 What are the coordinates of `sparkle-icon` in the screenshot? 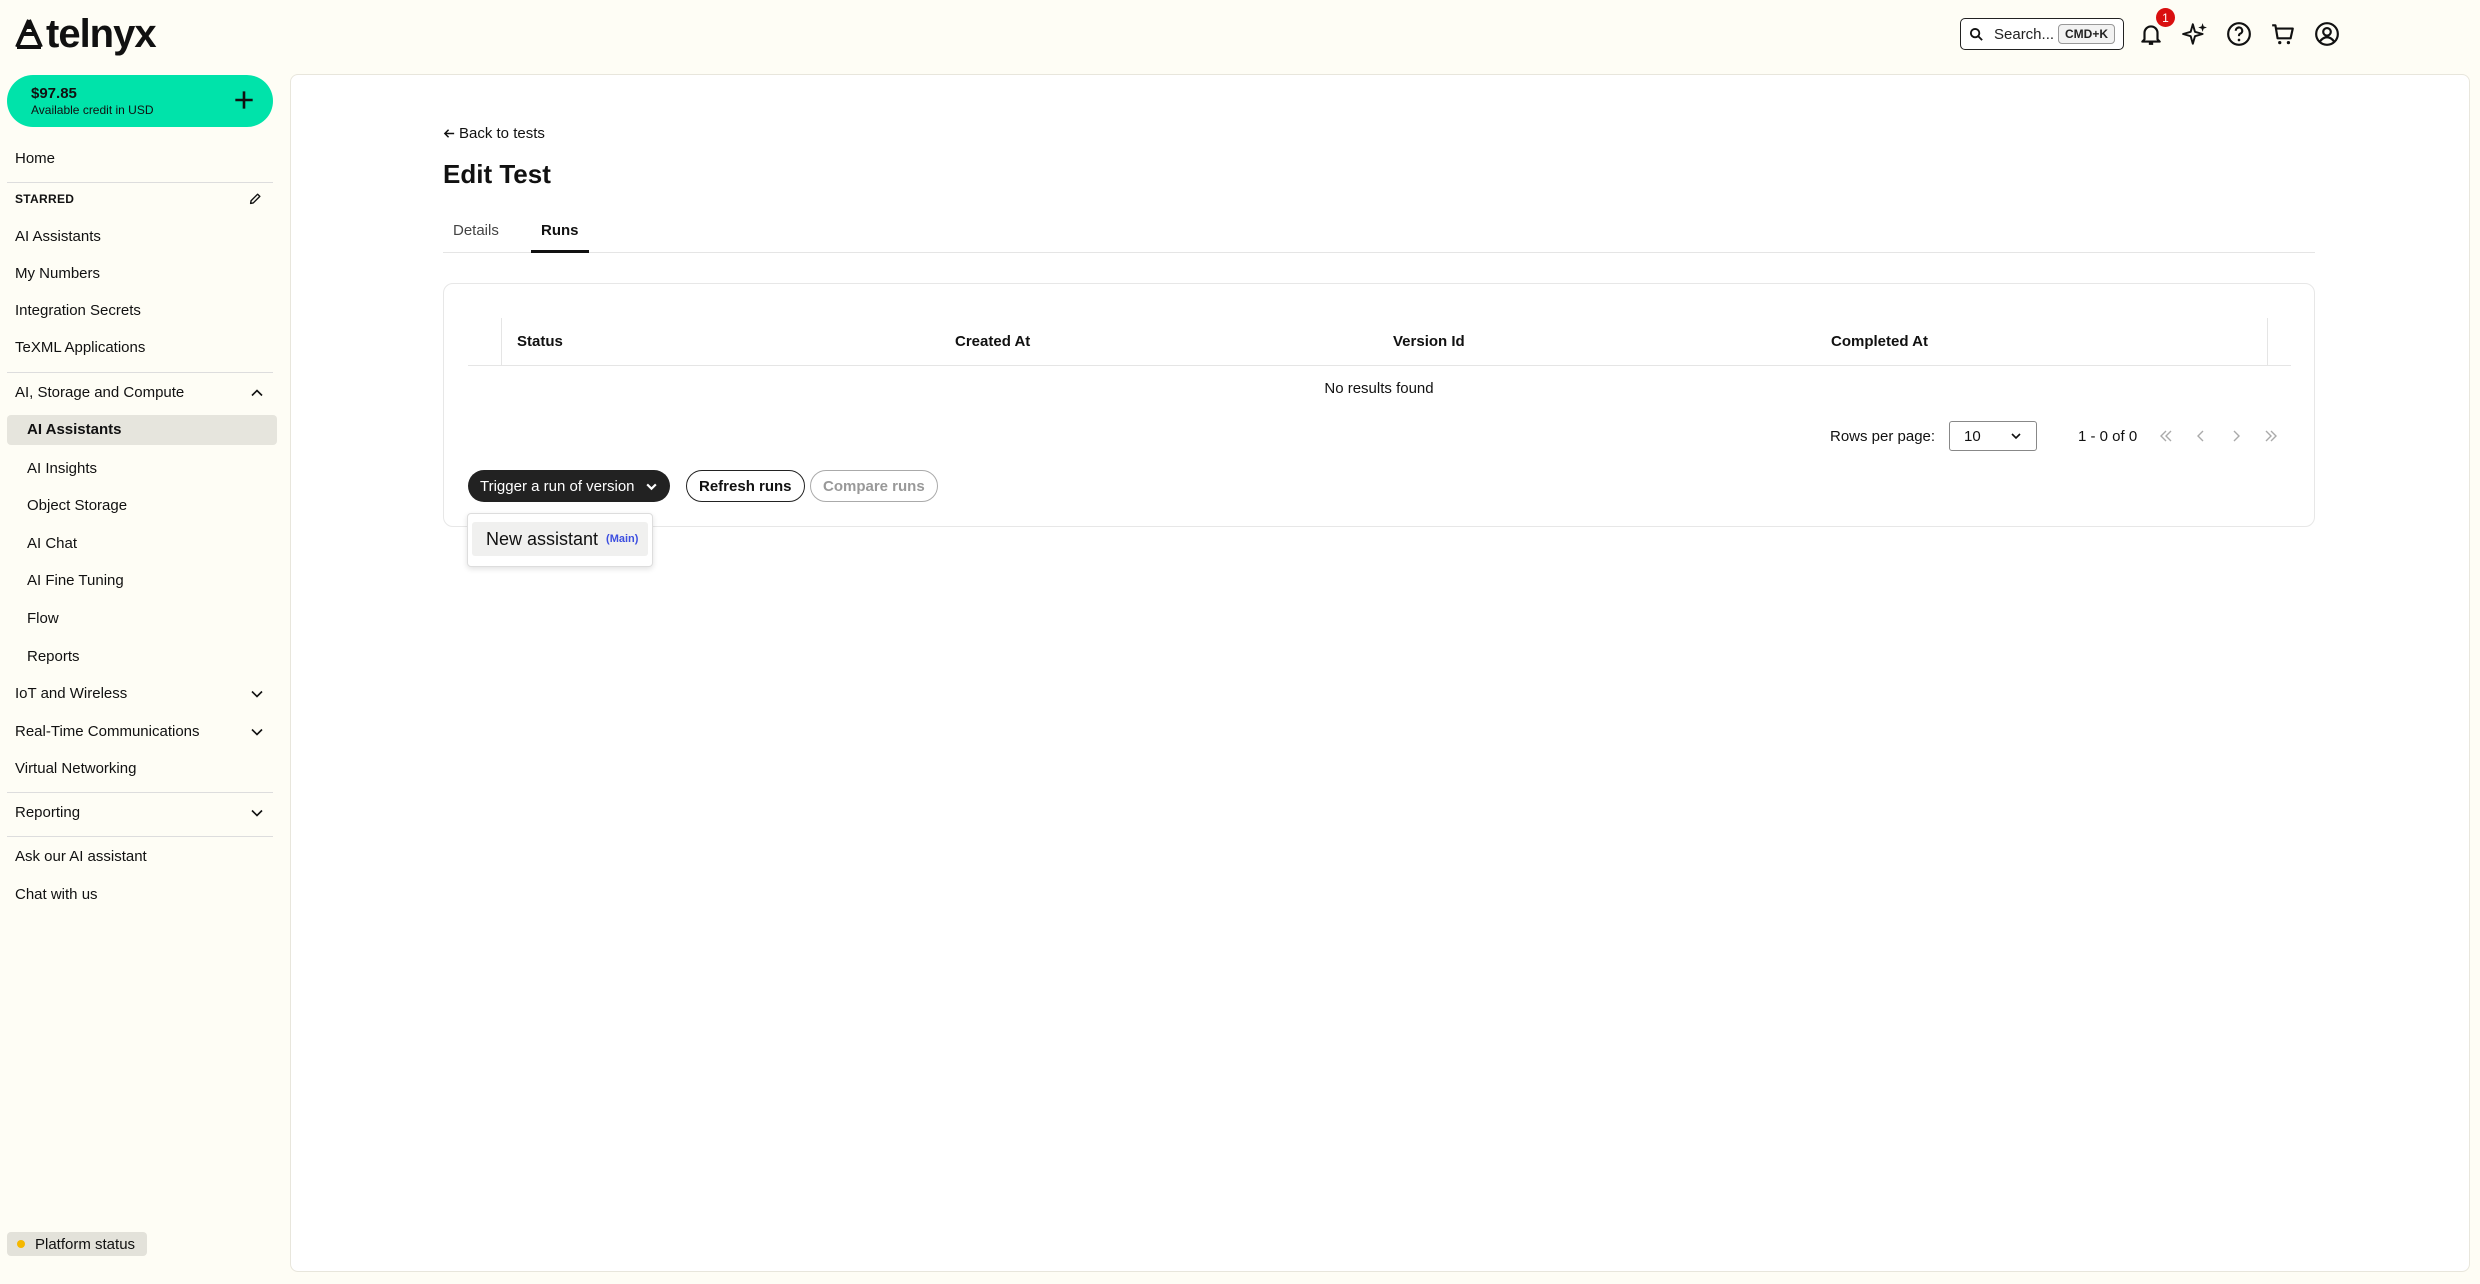 It's located at (2194, 34).